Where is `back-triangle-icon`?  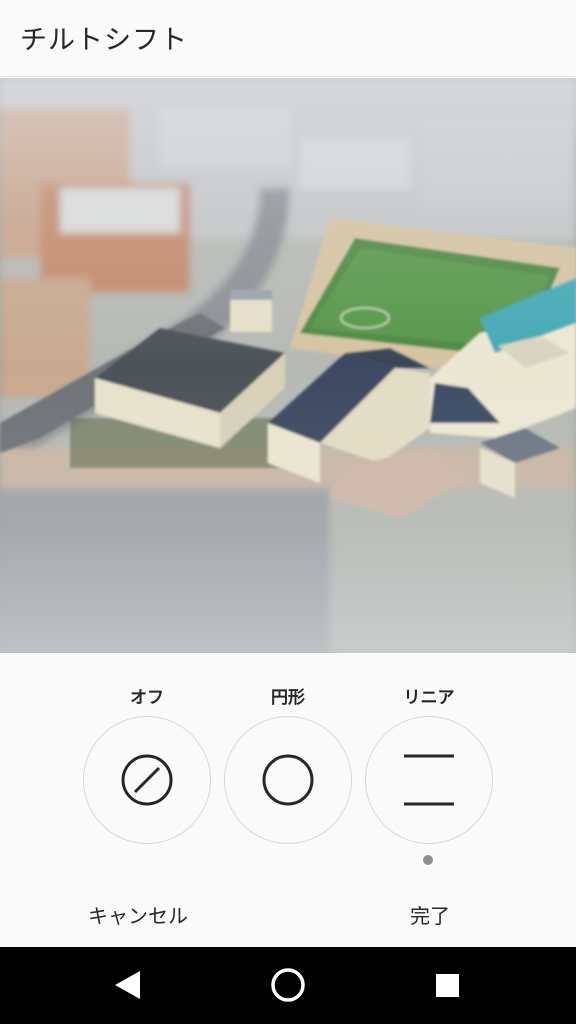 back-triangle-icon is located at coordinates (127, 985).